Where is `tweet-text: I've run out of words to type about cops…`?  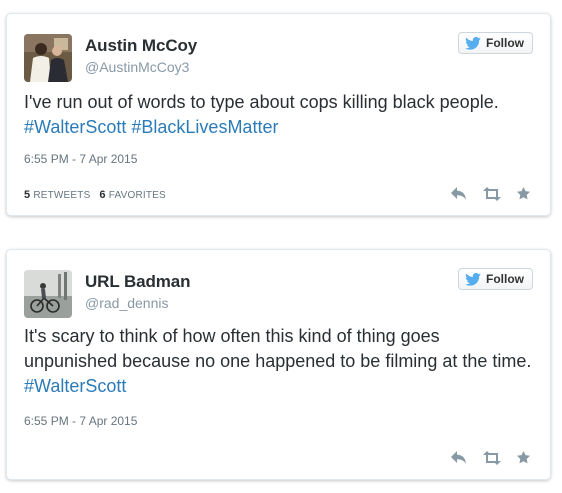 tweet-text: I've run out of words to type about cops… is located at coordinates (278, 115).